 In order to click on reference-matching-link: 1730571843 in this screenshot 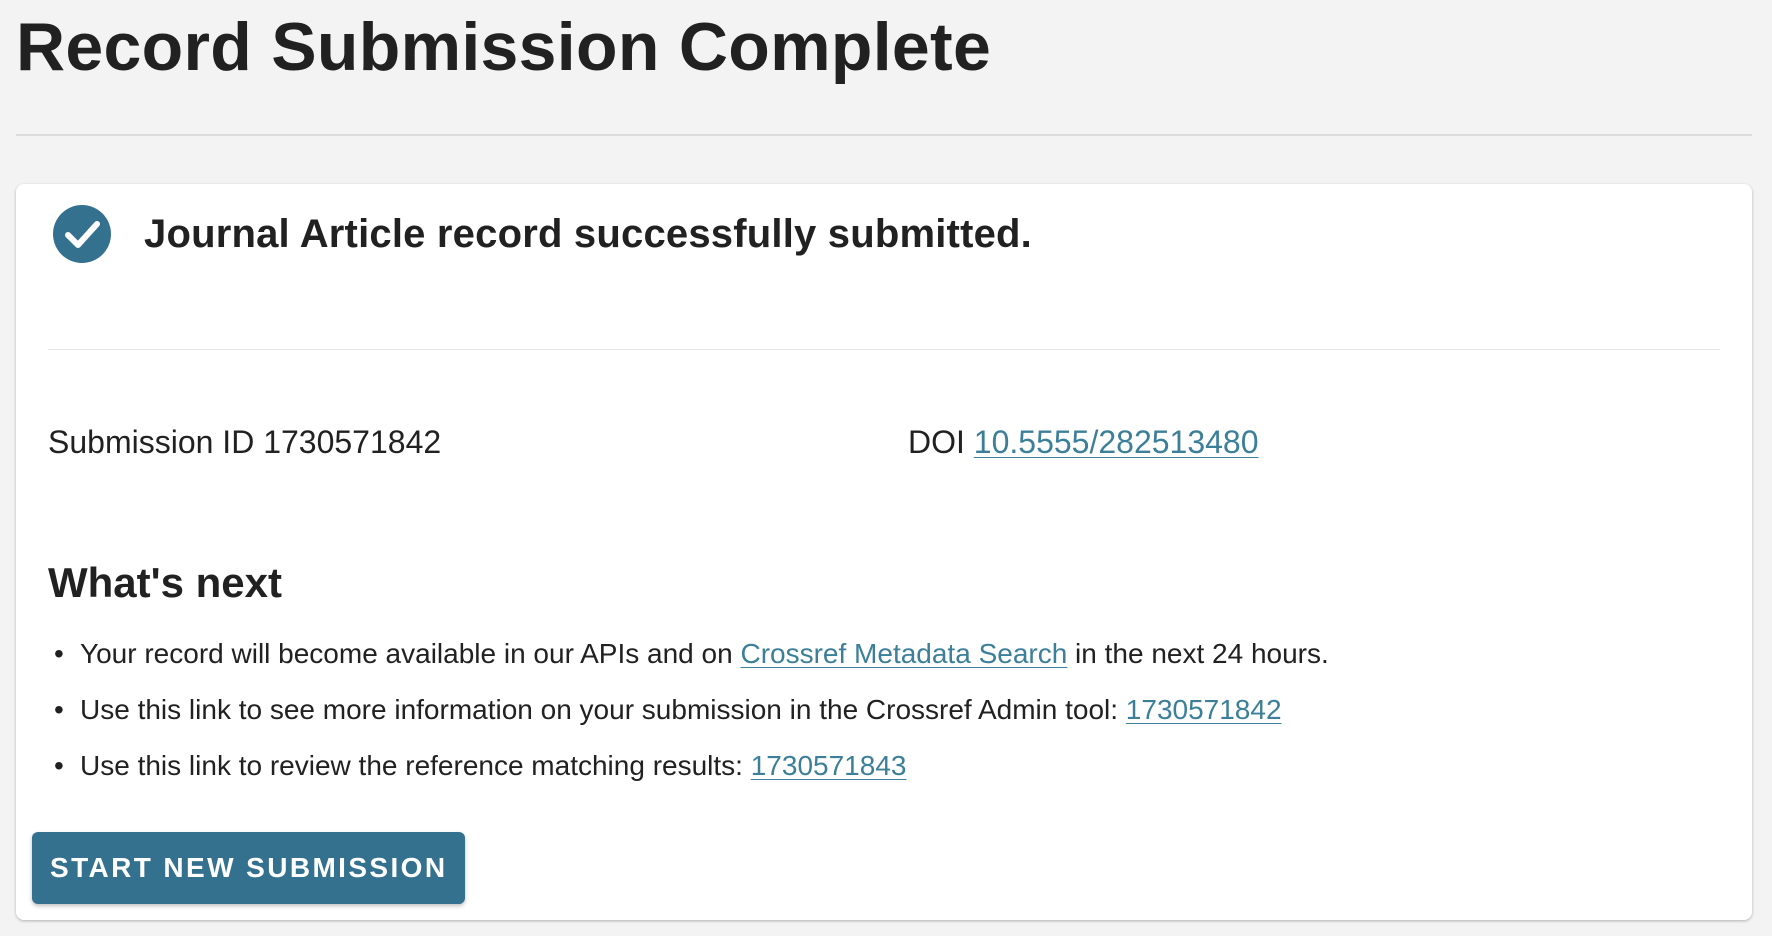, I will do `click(829, 765)`.